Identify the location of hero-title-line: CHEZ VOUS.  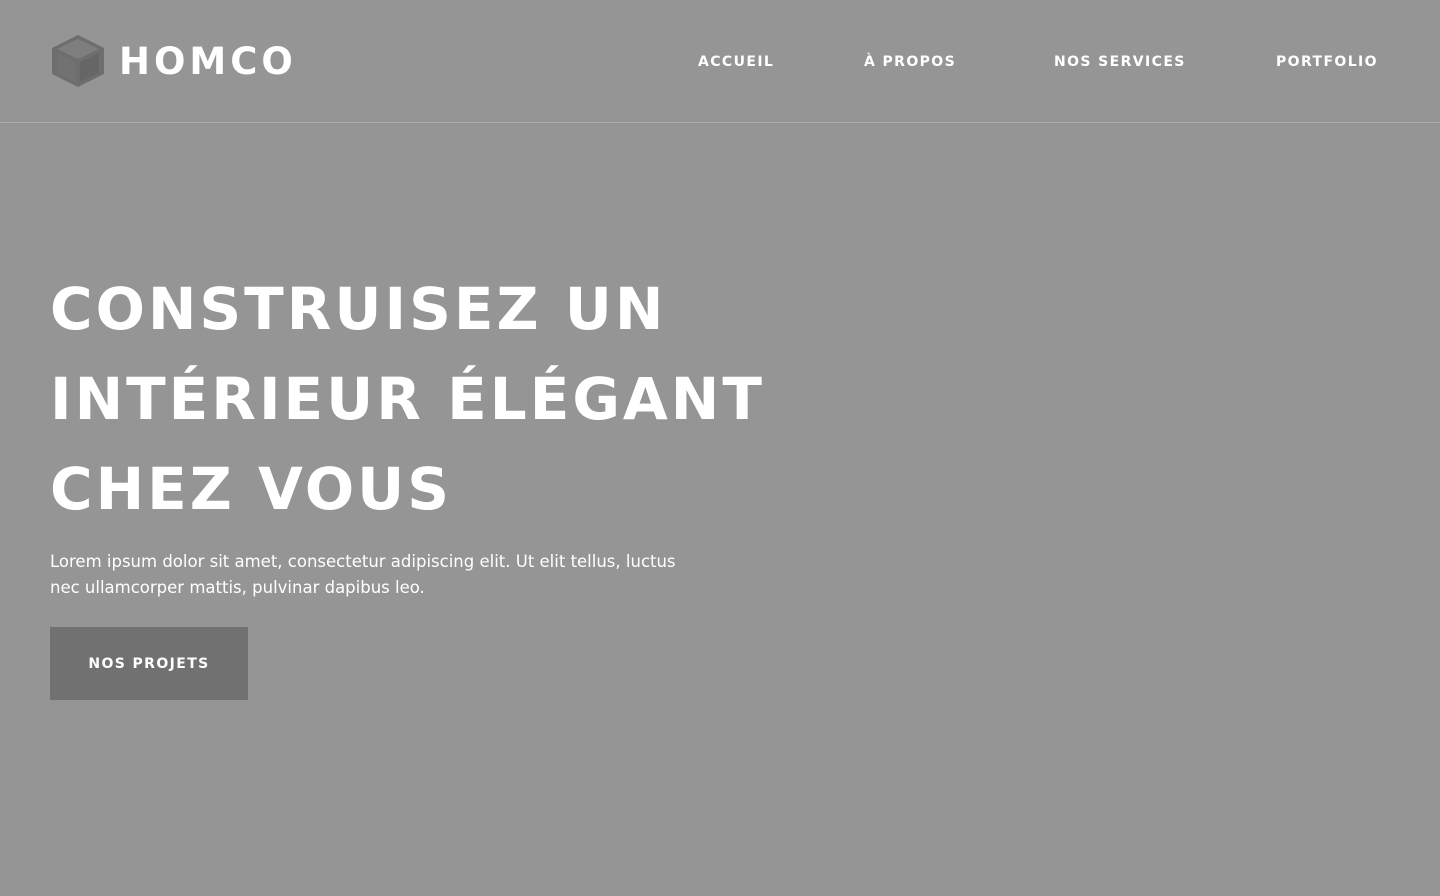
(251, 489).